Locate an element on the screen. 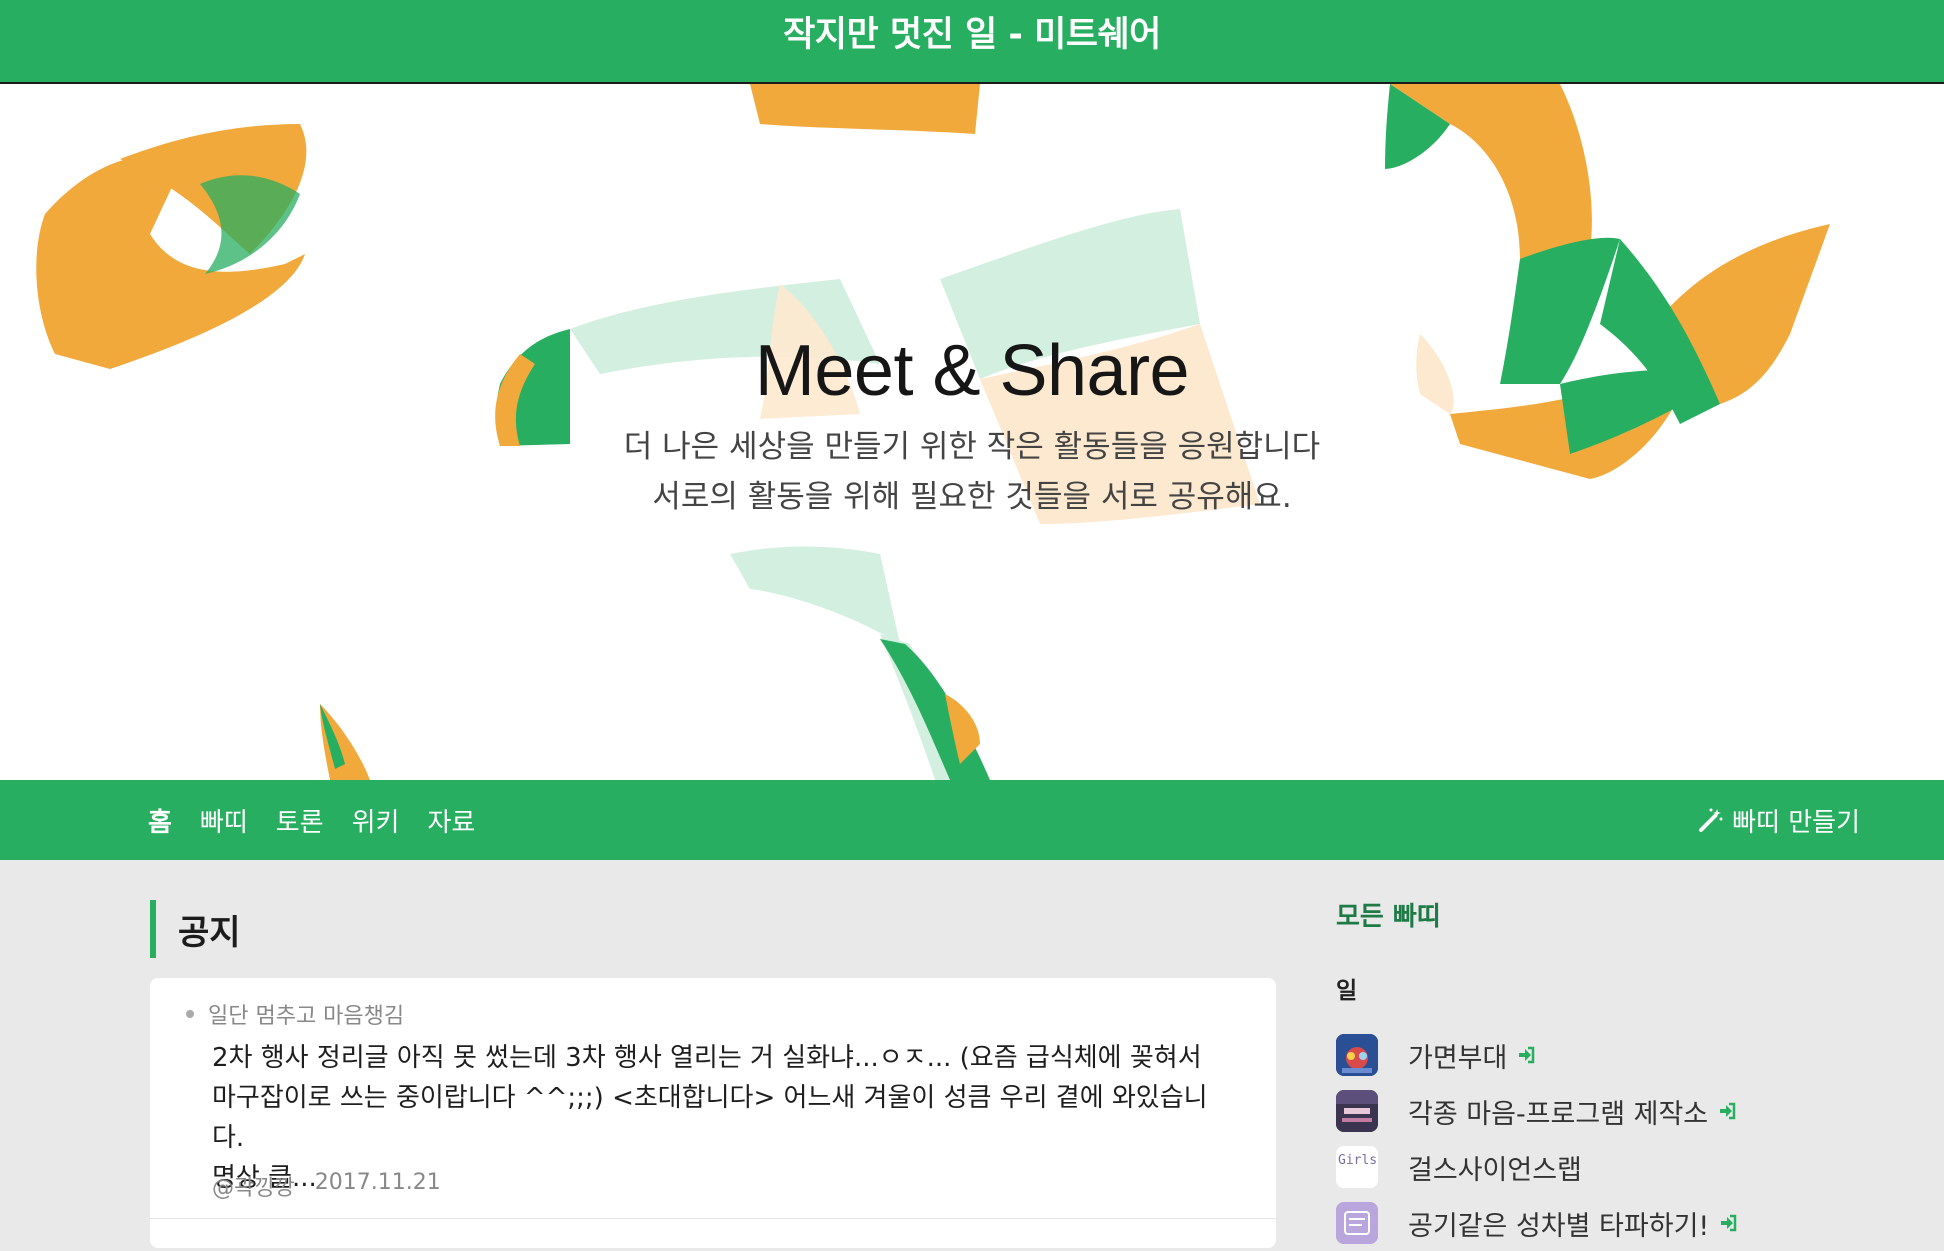  site-header: 작지만 멋진 일 - 미트쉐어 is located at coordinates (972, 42).